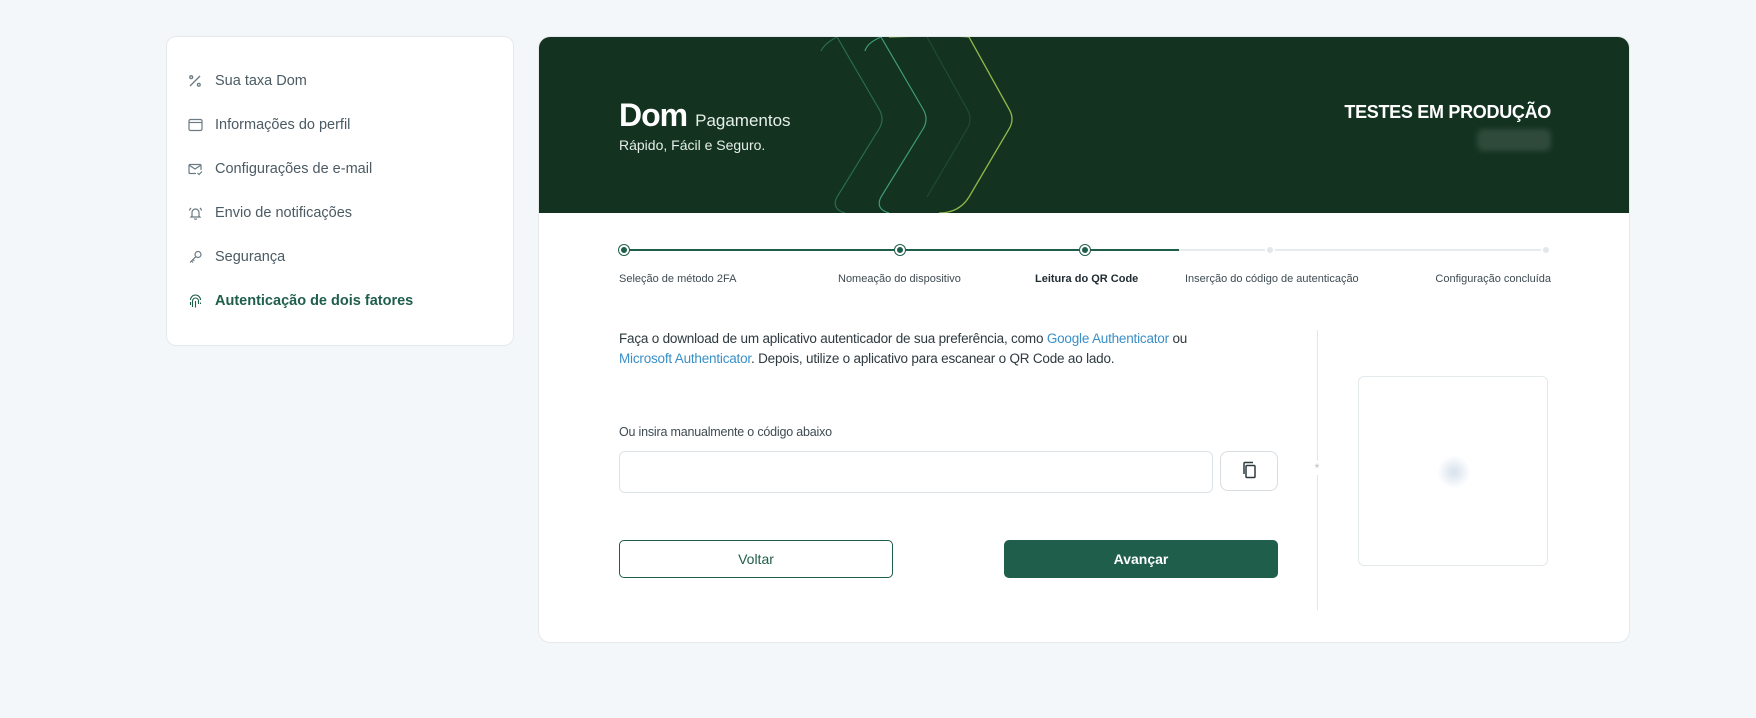 Image resolution: width=1756 pixels, height=718 pixels. Describe the element at coordinates (1141, 559) in the screenshot. I see `next-button: Avançar` at that location.